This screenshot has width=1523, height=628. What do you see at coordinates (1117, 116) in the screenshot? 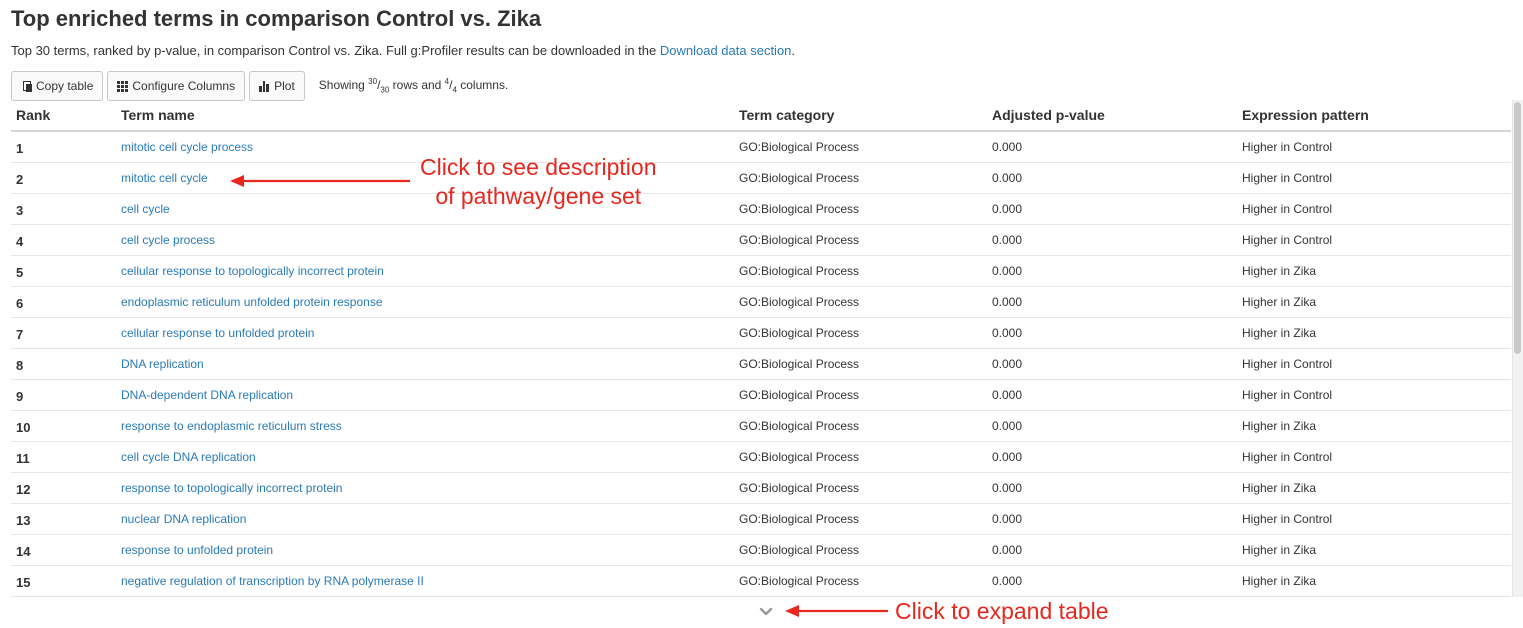
I see `header-adjusted-p-value: Adjusted p-value` at bounding box center [1117, 116].